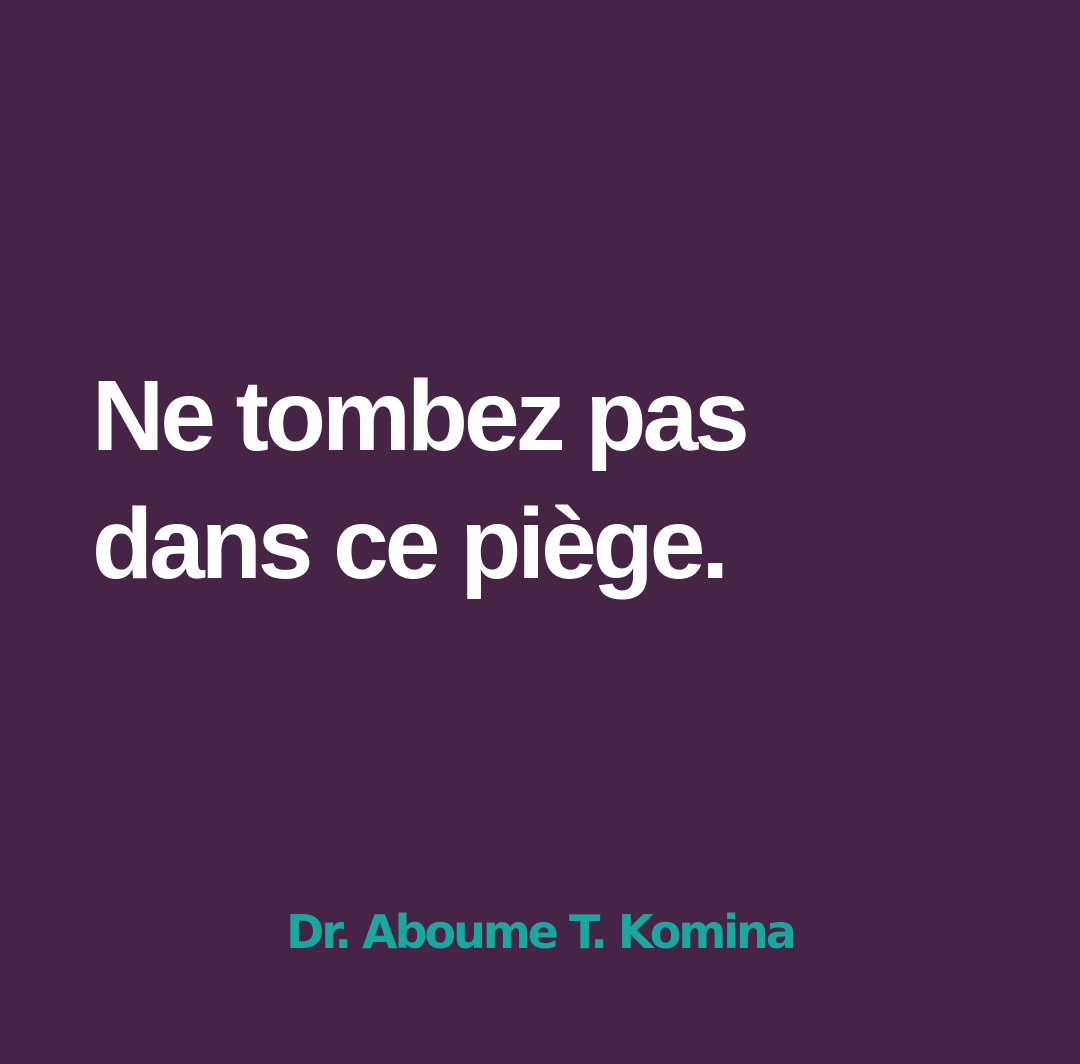 The image size is (1080, 1064). Describe the element at coordinates (541, 932) in the screenshot. I see `author-name: Dr. Aboume T. Komina` at that location.